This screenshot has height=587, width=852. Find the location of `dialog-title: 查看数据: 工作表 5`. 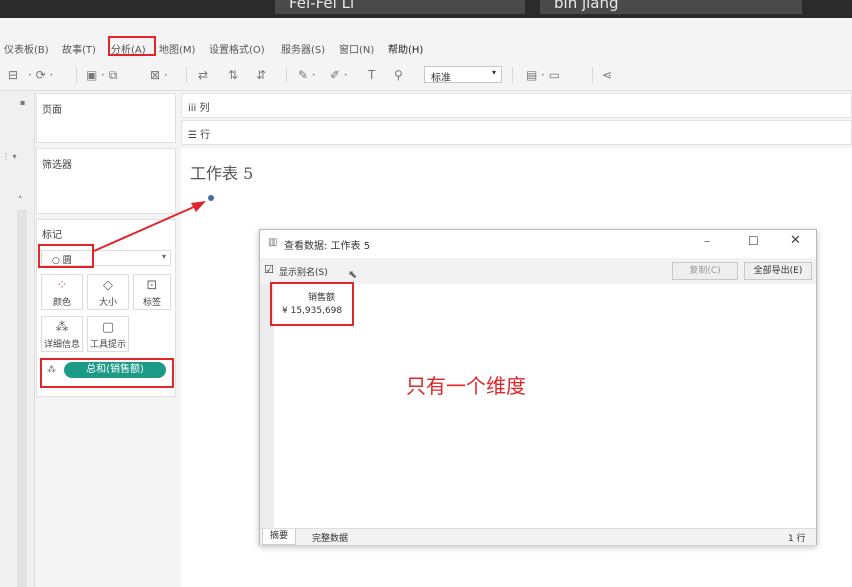

dialog-title: 查看数据: 工作表 5 is located at coordinates (327, 246).